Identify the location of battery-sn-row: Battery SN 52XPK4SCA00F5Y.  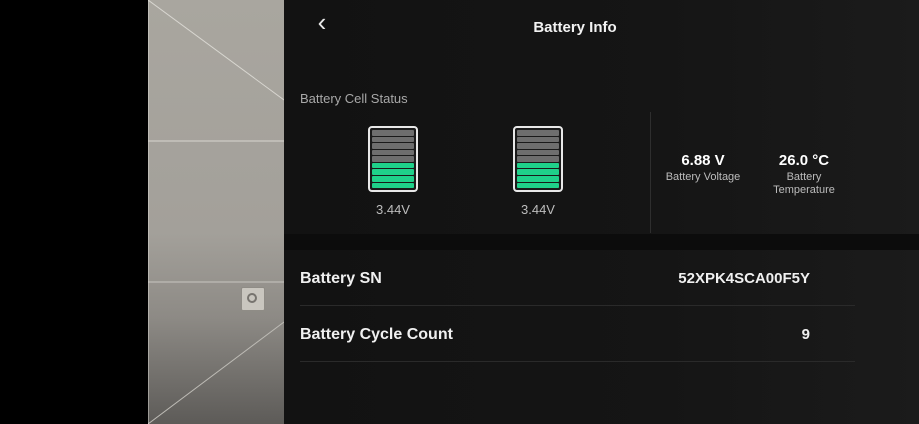
(569, 278).